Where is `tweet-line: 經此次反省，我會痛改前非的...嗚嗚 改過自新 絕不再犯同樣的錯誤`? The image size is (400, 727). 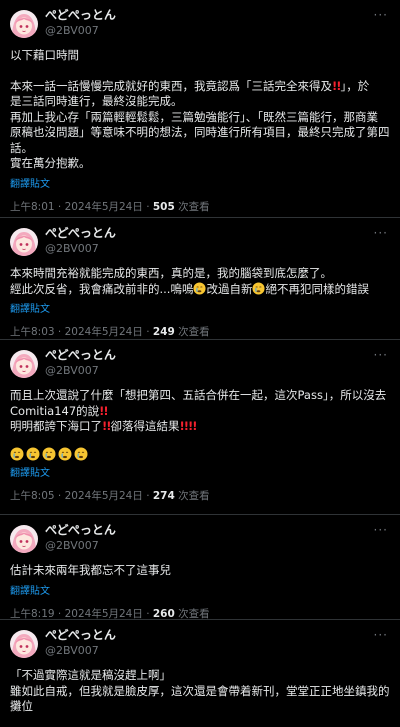
tweet-line: 經此次反省，我會痛改前非的...嗚嗚 改過自新 絕不再犯同樣的錯誤 is located at coordinates (200, 289).